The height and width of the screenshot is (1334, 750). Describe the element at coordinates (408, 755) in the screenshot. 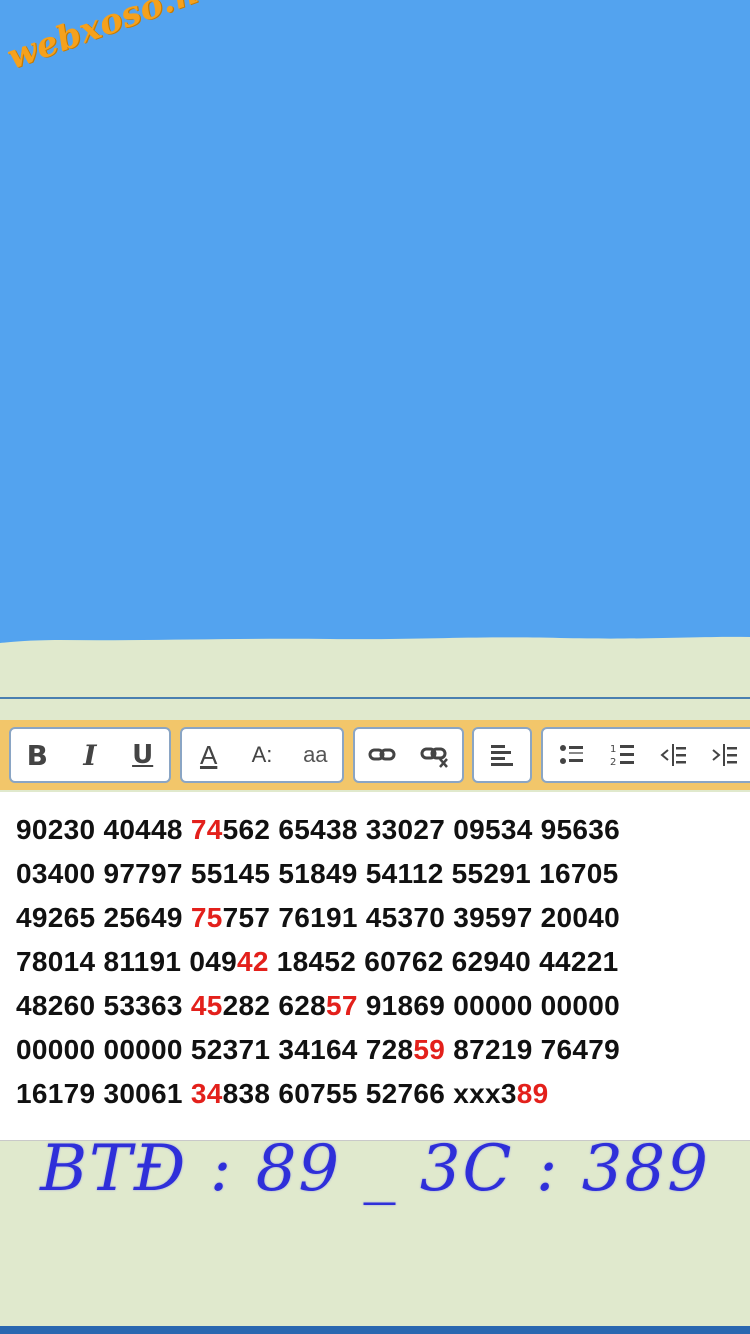

I see `toolbar-group-link` at that location.